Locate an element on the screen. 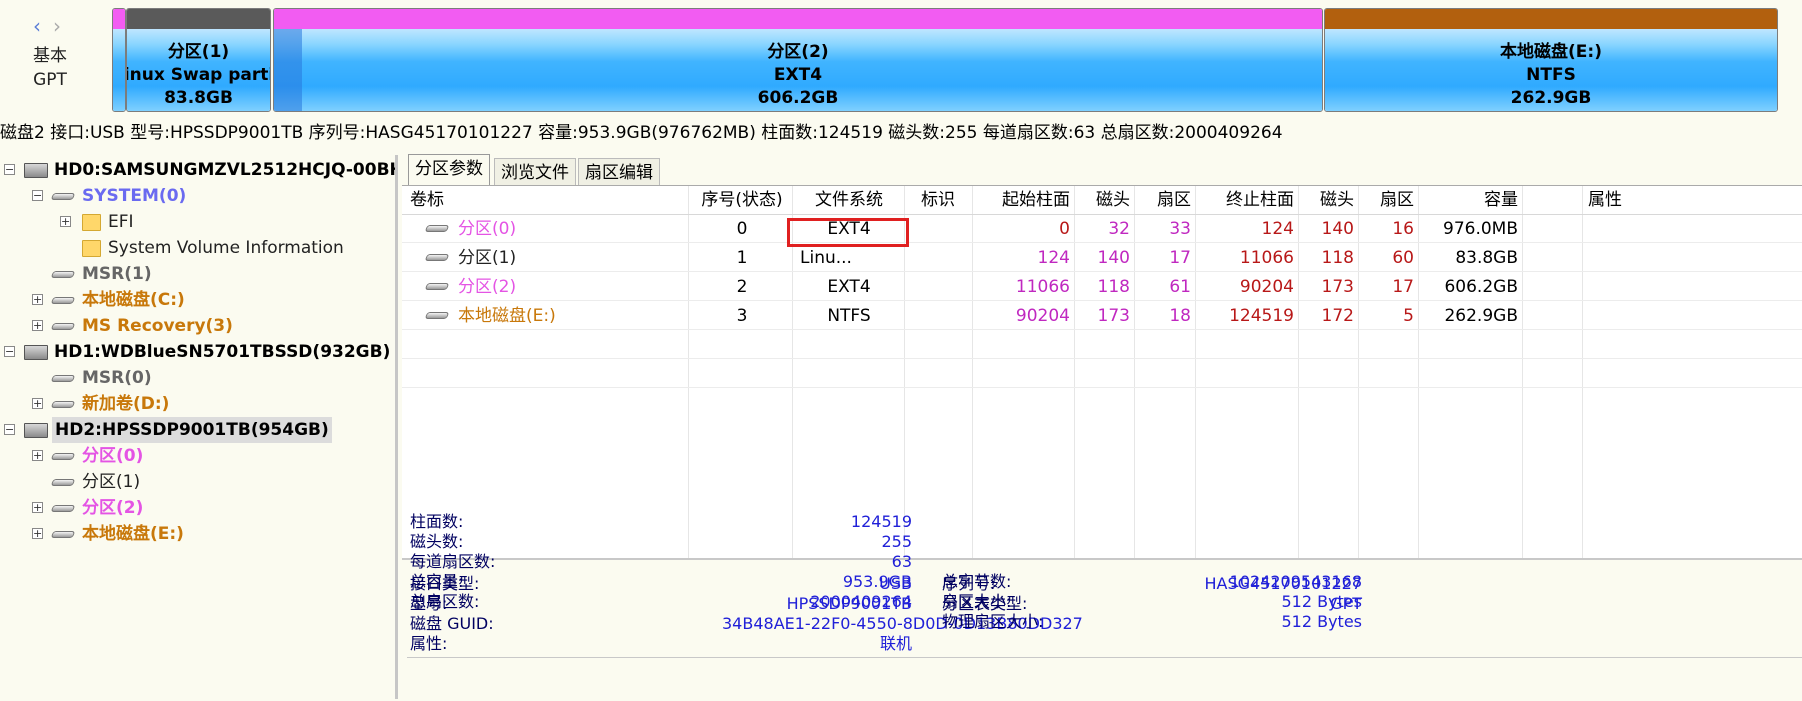 This screenshot has height=701, width=1802. detail-value-total-capacity: 953.9GB is located at coordinates (877, 581).